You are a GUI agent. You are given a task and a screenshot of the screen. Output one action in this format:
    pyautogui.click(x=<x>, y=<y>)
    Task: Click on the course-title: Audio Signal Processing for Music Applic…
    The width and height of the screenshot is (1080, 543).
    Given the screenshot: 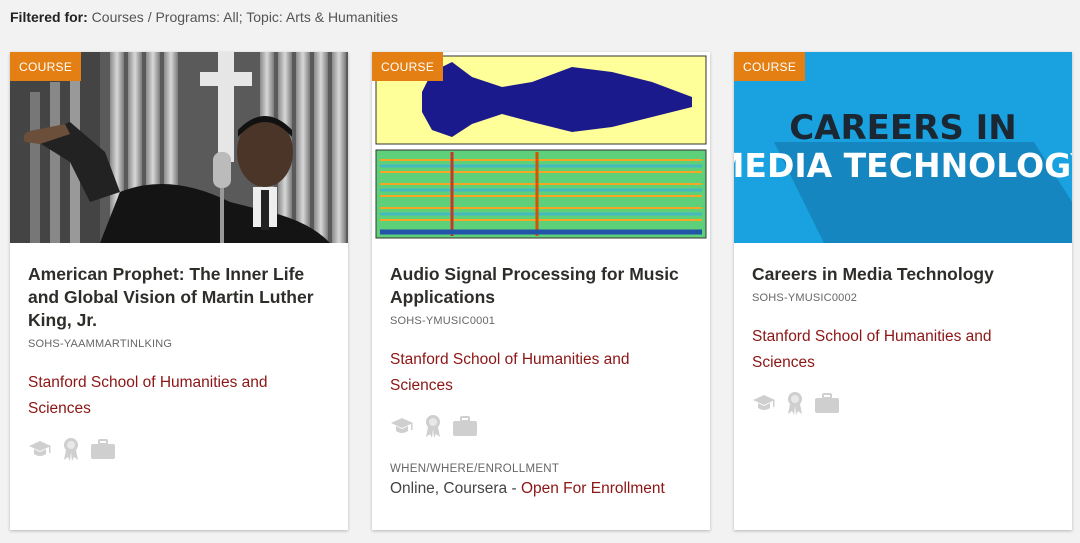 What is the action you would take?
    pyautogui.click(x=541, y=286)
    